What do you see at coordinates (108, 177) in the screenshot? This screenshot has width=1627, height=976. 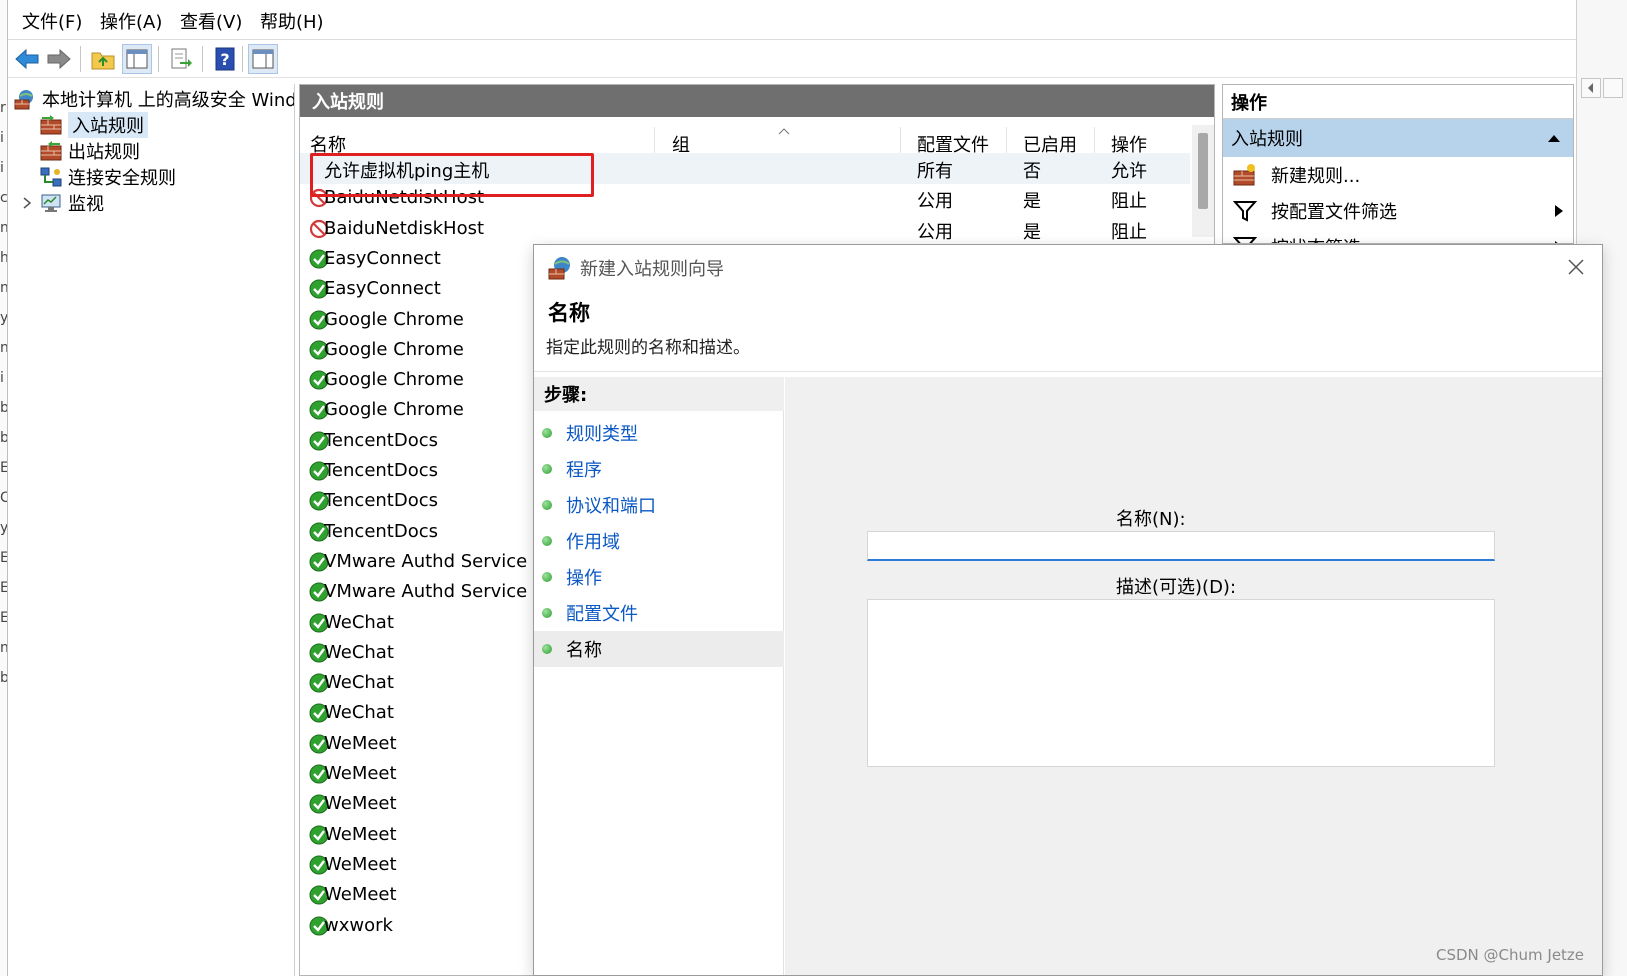 I see `tree-item-connection-security-rules: 连接安全规则` at bounding box center [108, 177].